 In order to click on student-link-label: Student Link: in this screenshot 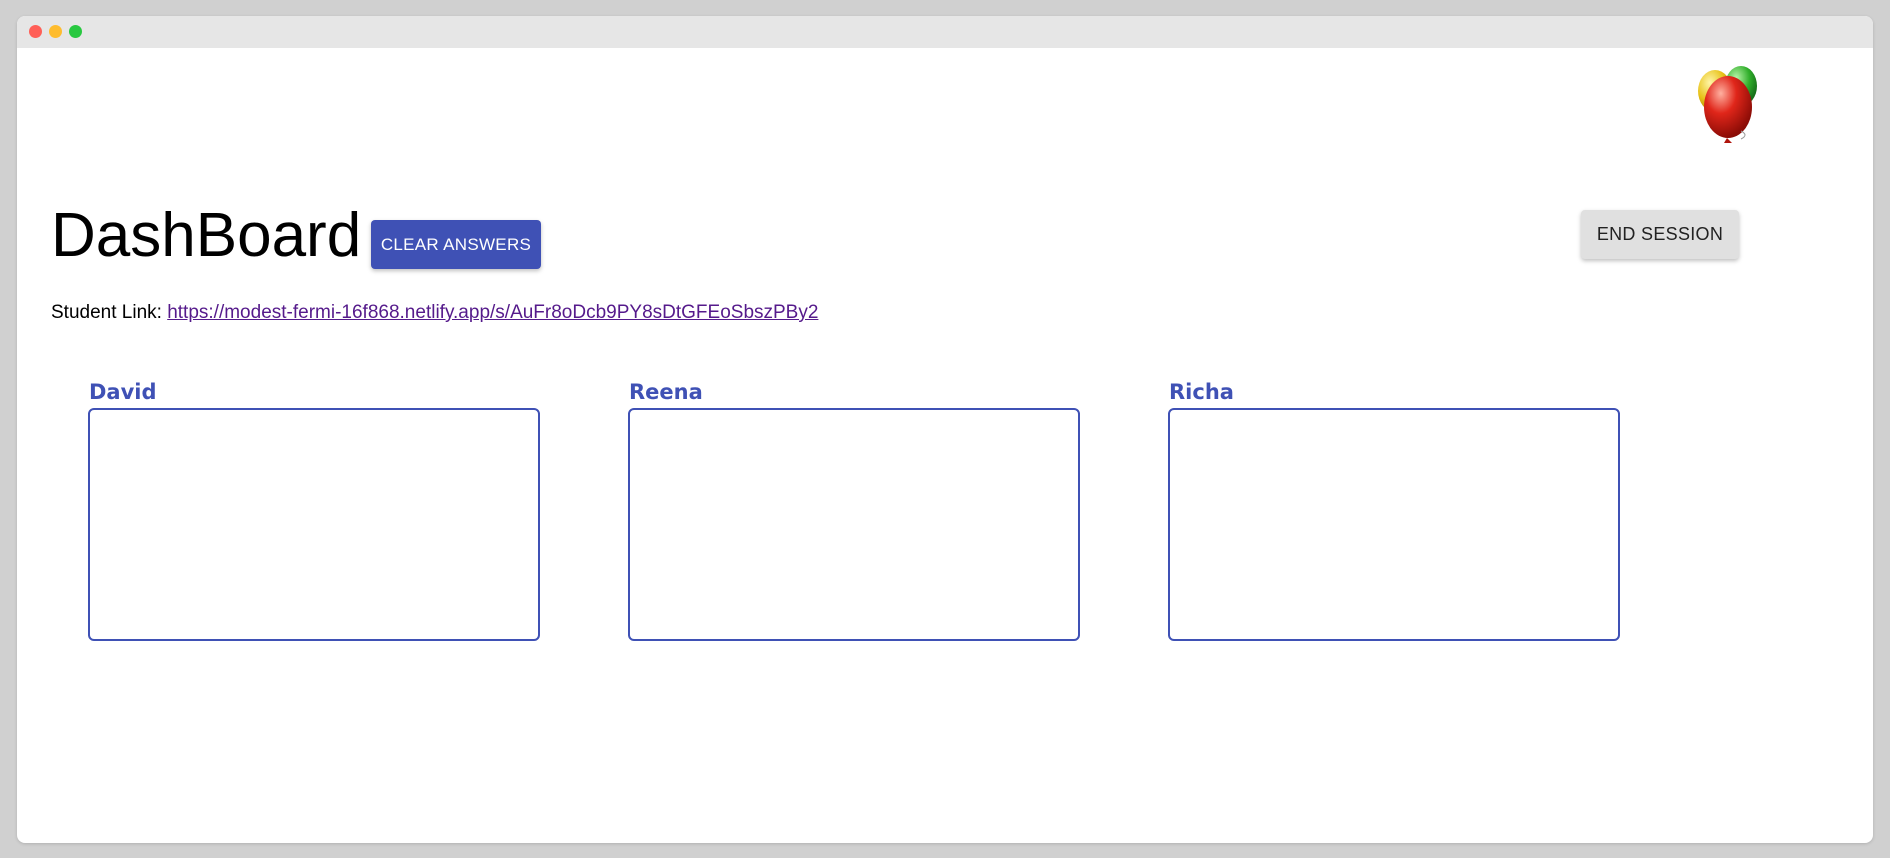, I will do `click(106, 312)`.